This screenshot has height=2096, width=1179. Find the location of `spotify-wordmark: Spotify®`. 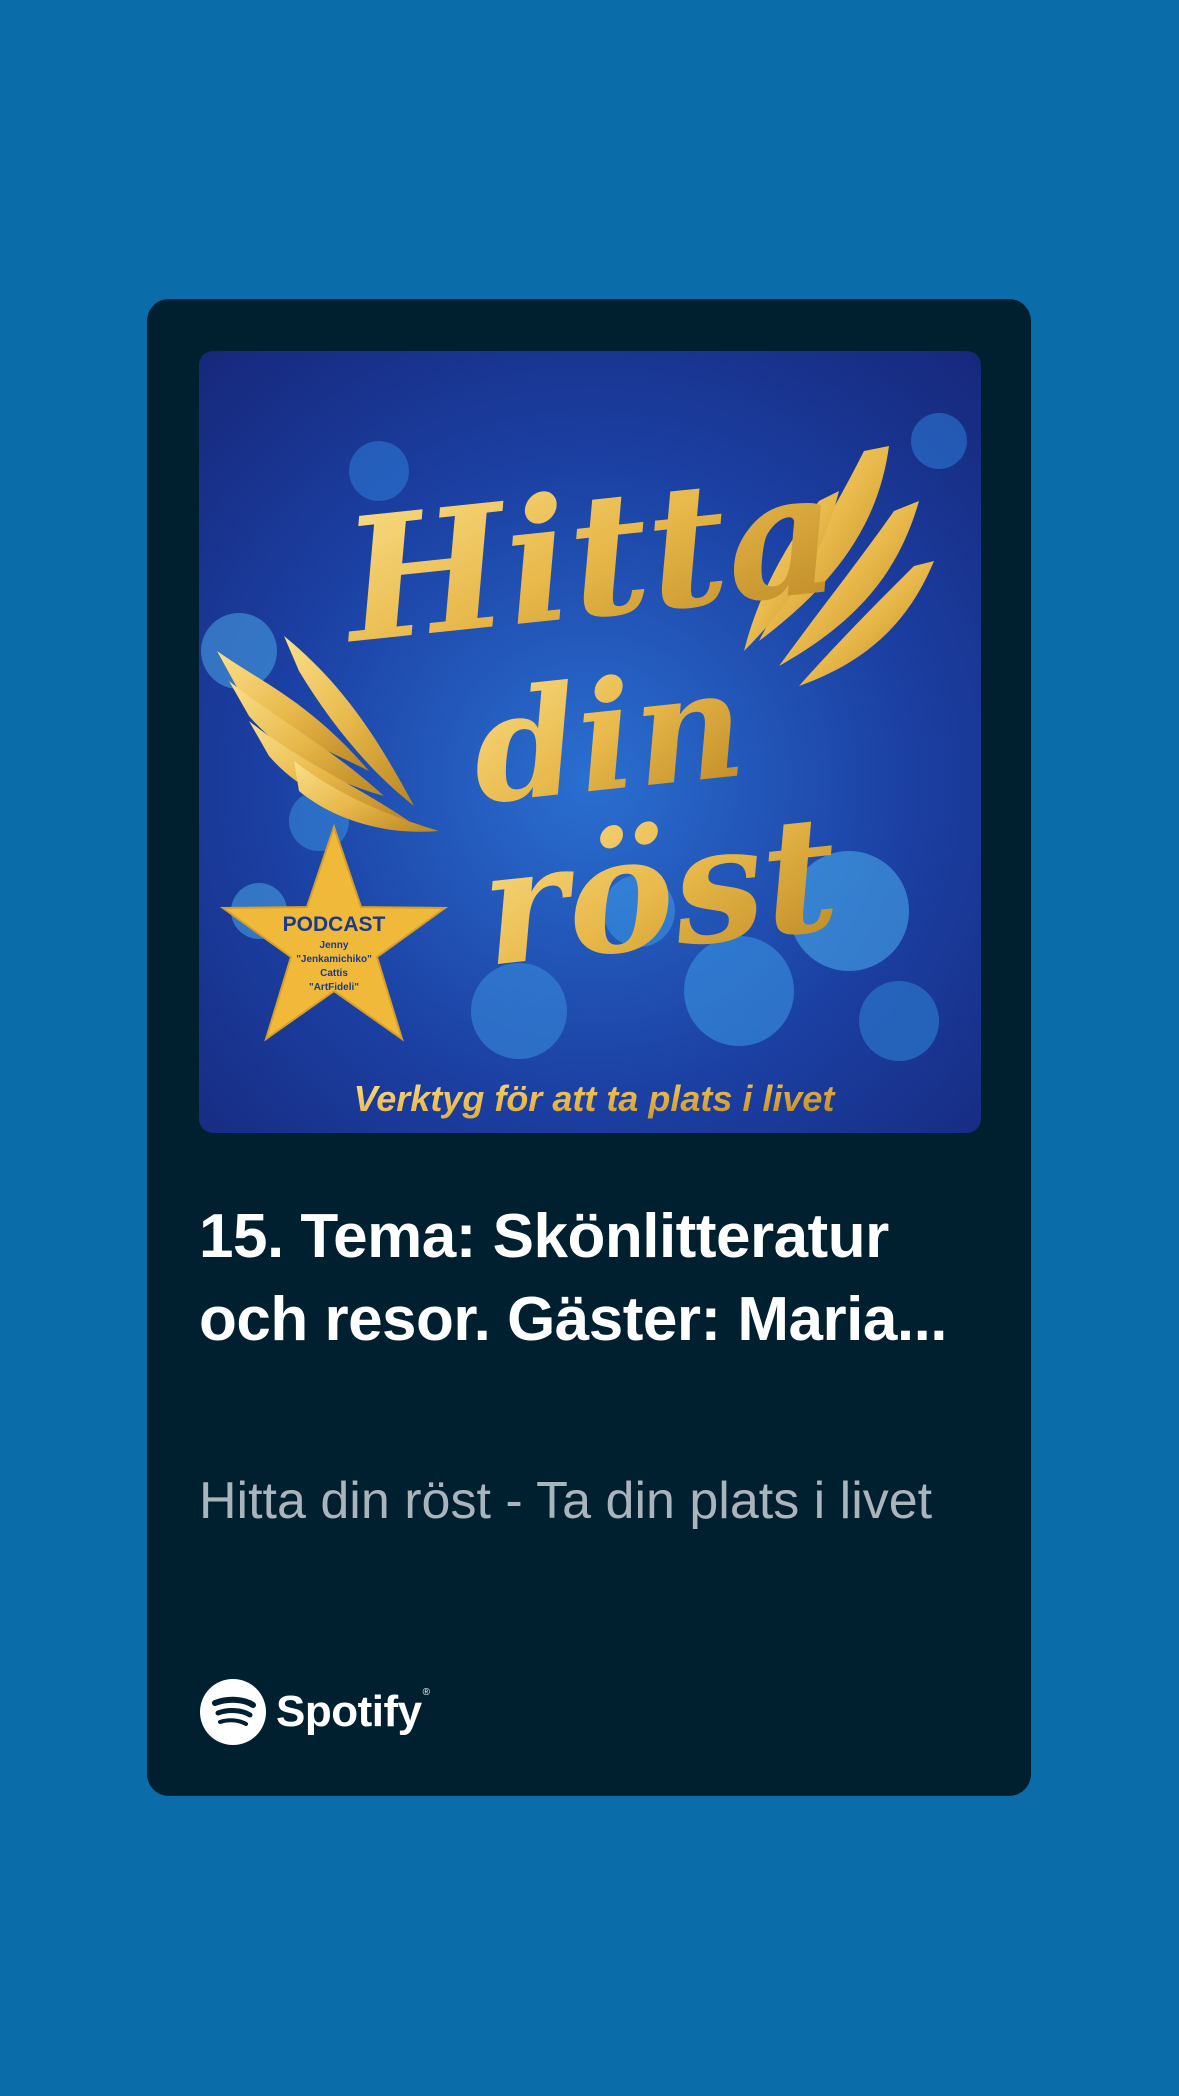

spotify-wordmark: Spotify® is located at coordinates (353, 1712).